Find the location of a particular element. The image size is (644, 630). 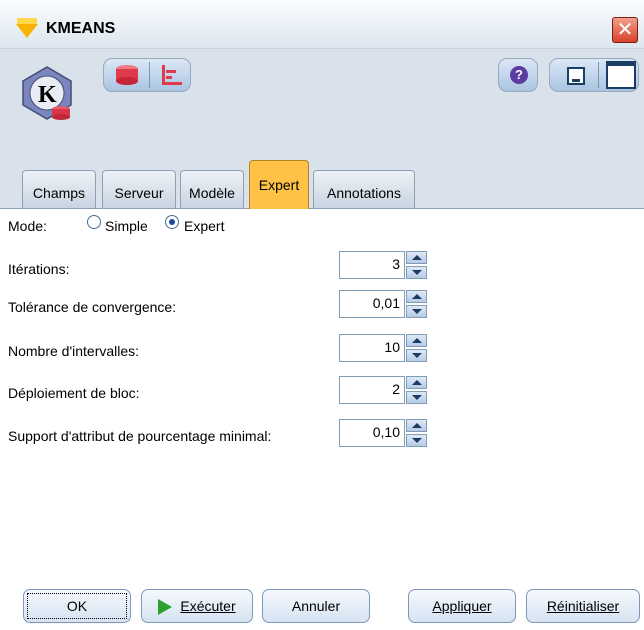

block-deployment-stepper is located at coordinates (416, 390).